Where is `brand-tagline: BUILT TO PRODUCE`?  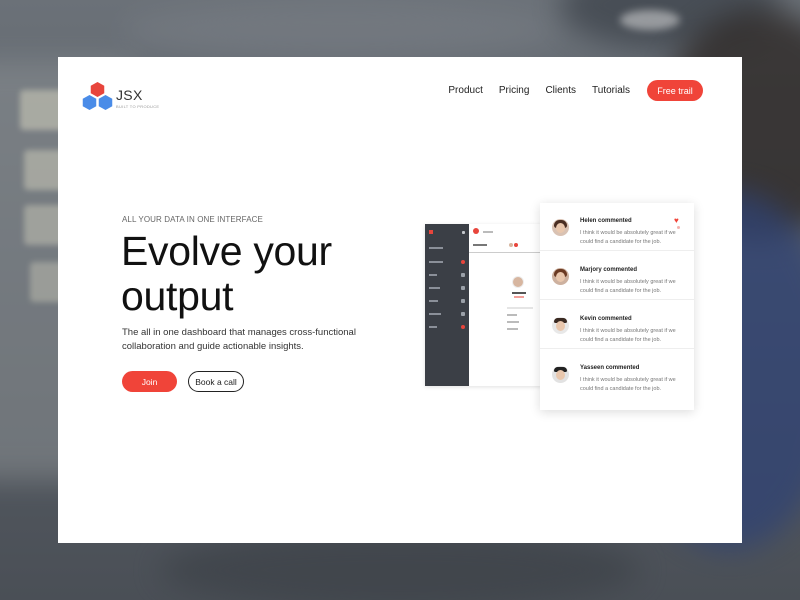 brand-tagline: BUILT TO PRODUCE is located at coordinates (138, 106).